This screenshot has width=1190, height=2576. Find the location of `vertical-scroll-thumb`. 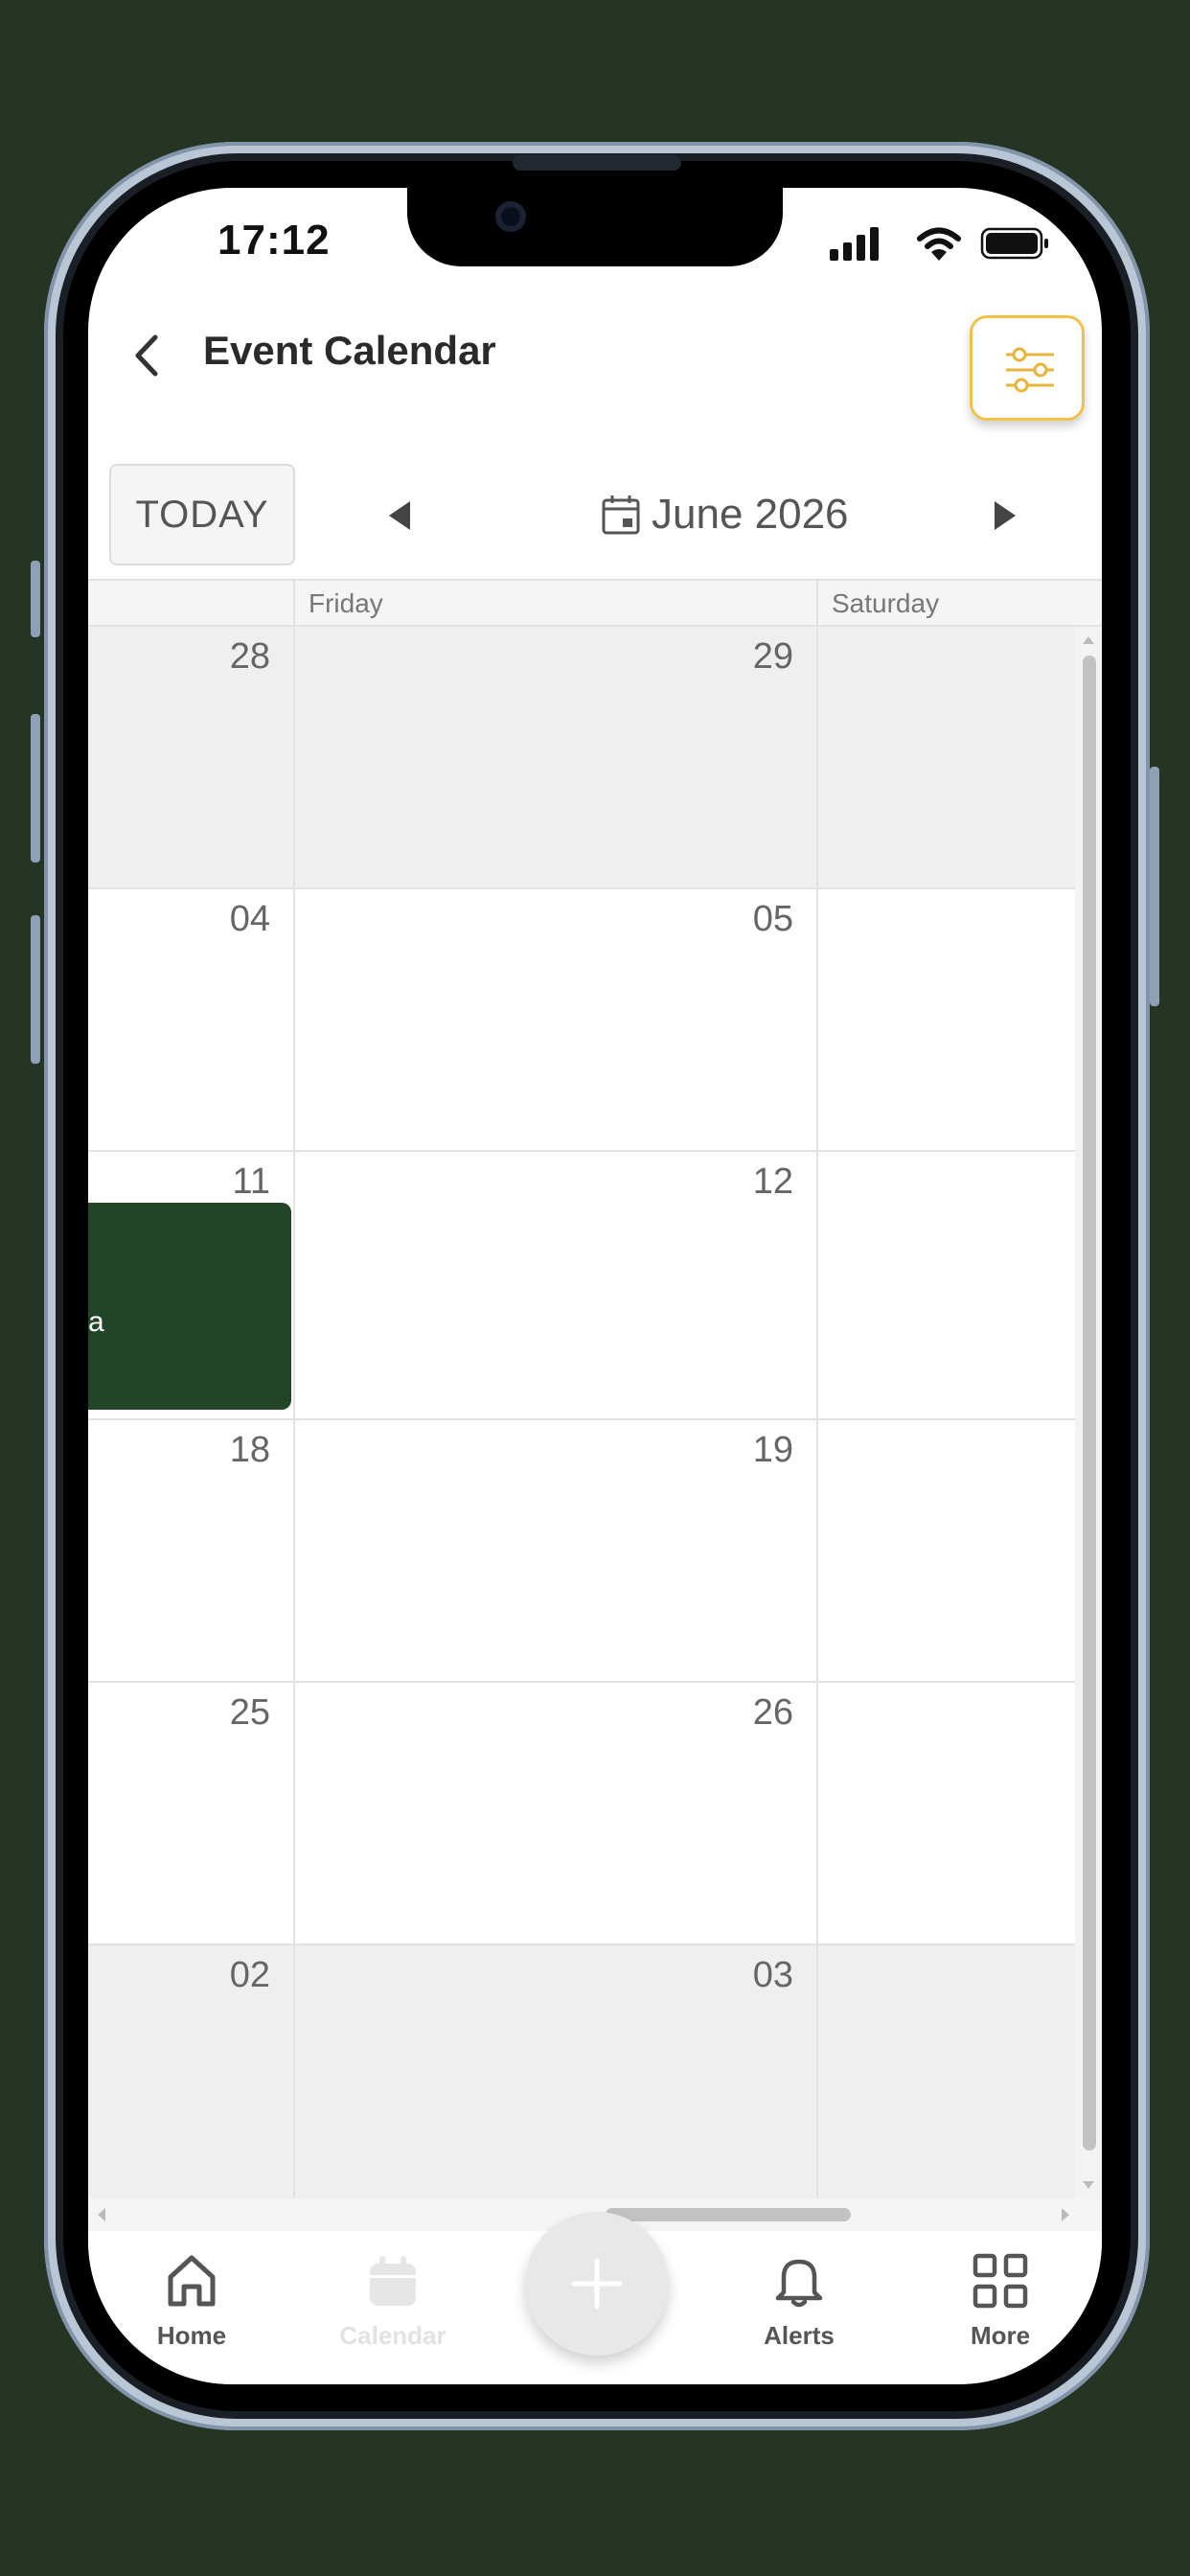

vertical-scroll-thumb is located at coordinates (1090, 1403).